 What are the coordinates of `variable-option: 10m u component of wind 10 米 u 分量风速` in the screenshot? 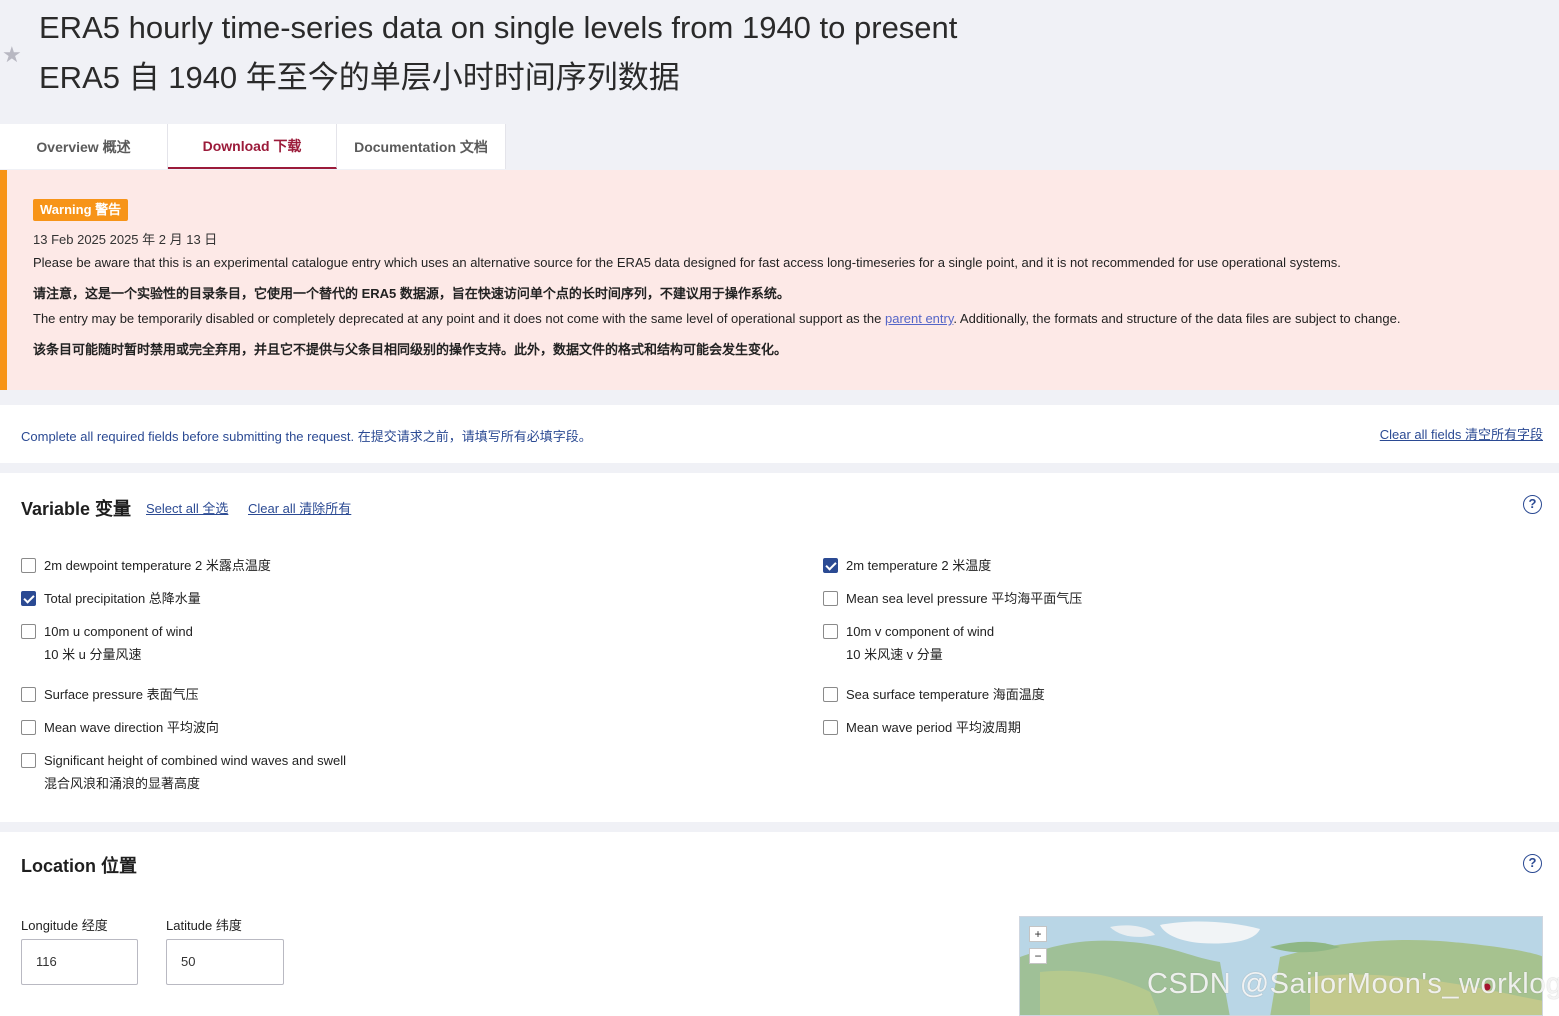 It's located at (107, 644).